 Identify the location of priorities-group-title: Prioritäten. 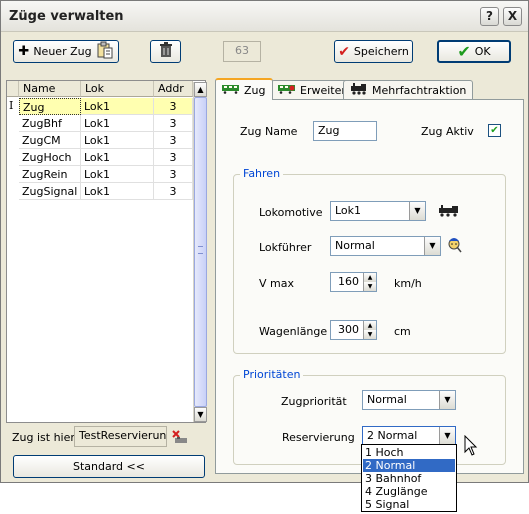
(272, 374).